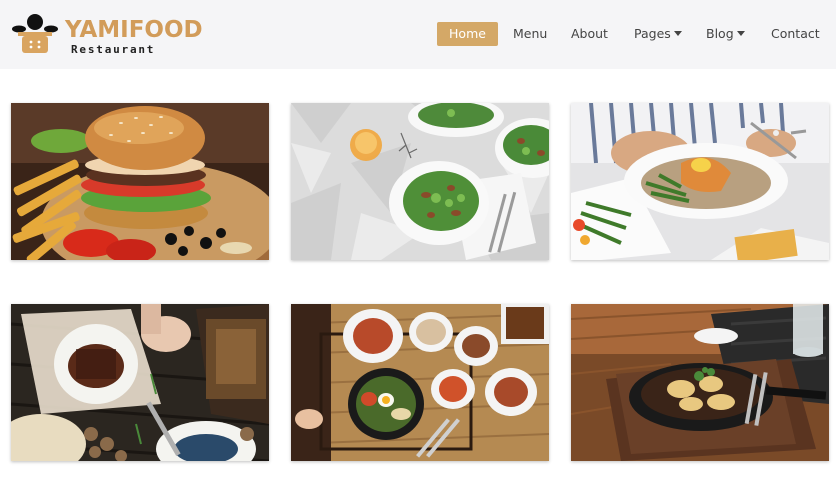 Image resolution: width=836 pixels, height=484 pixels. I want to click on nav-contact: Contact, so click(795, 34).